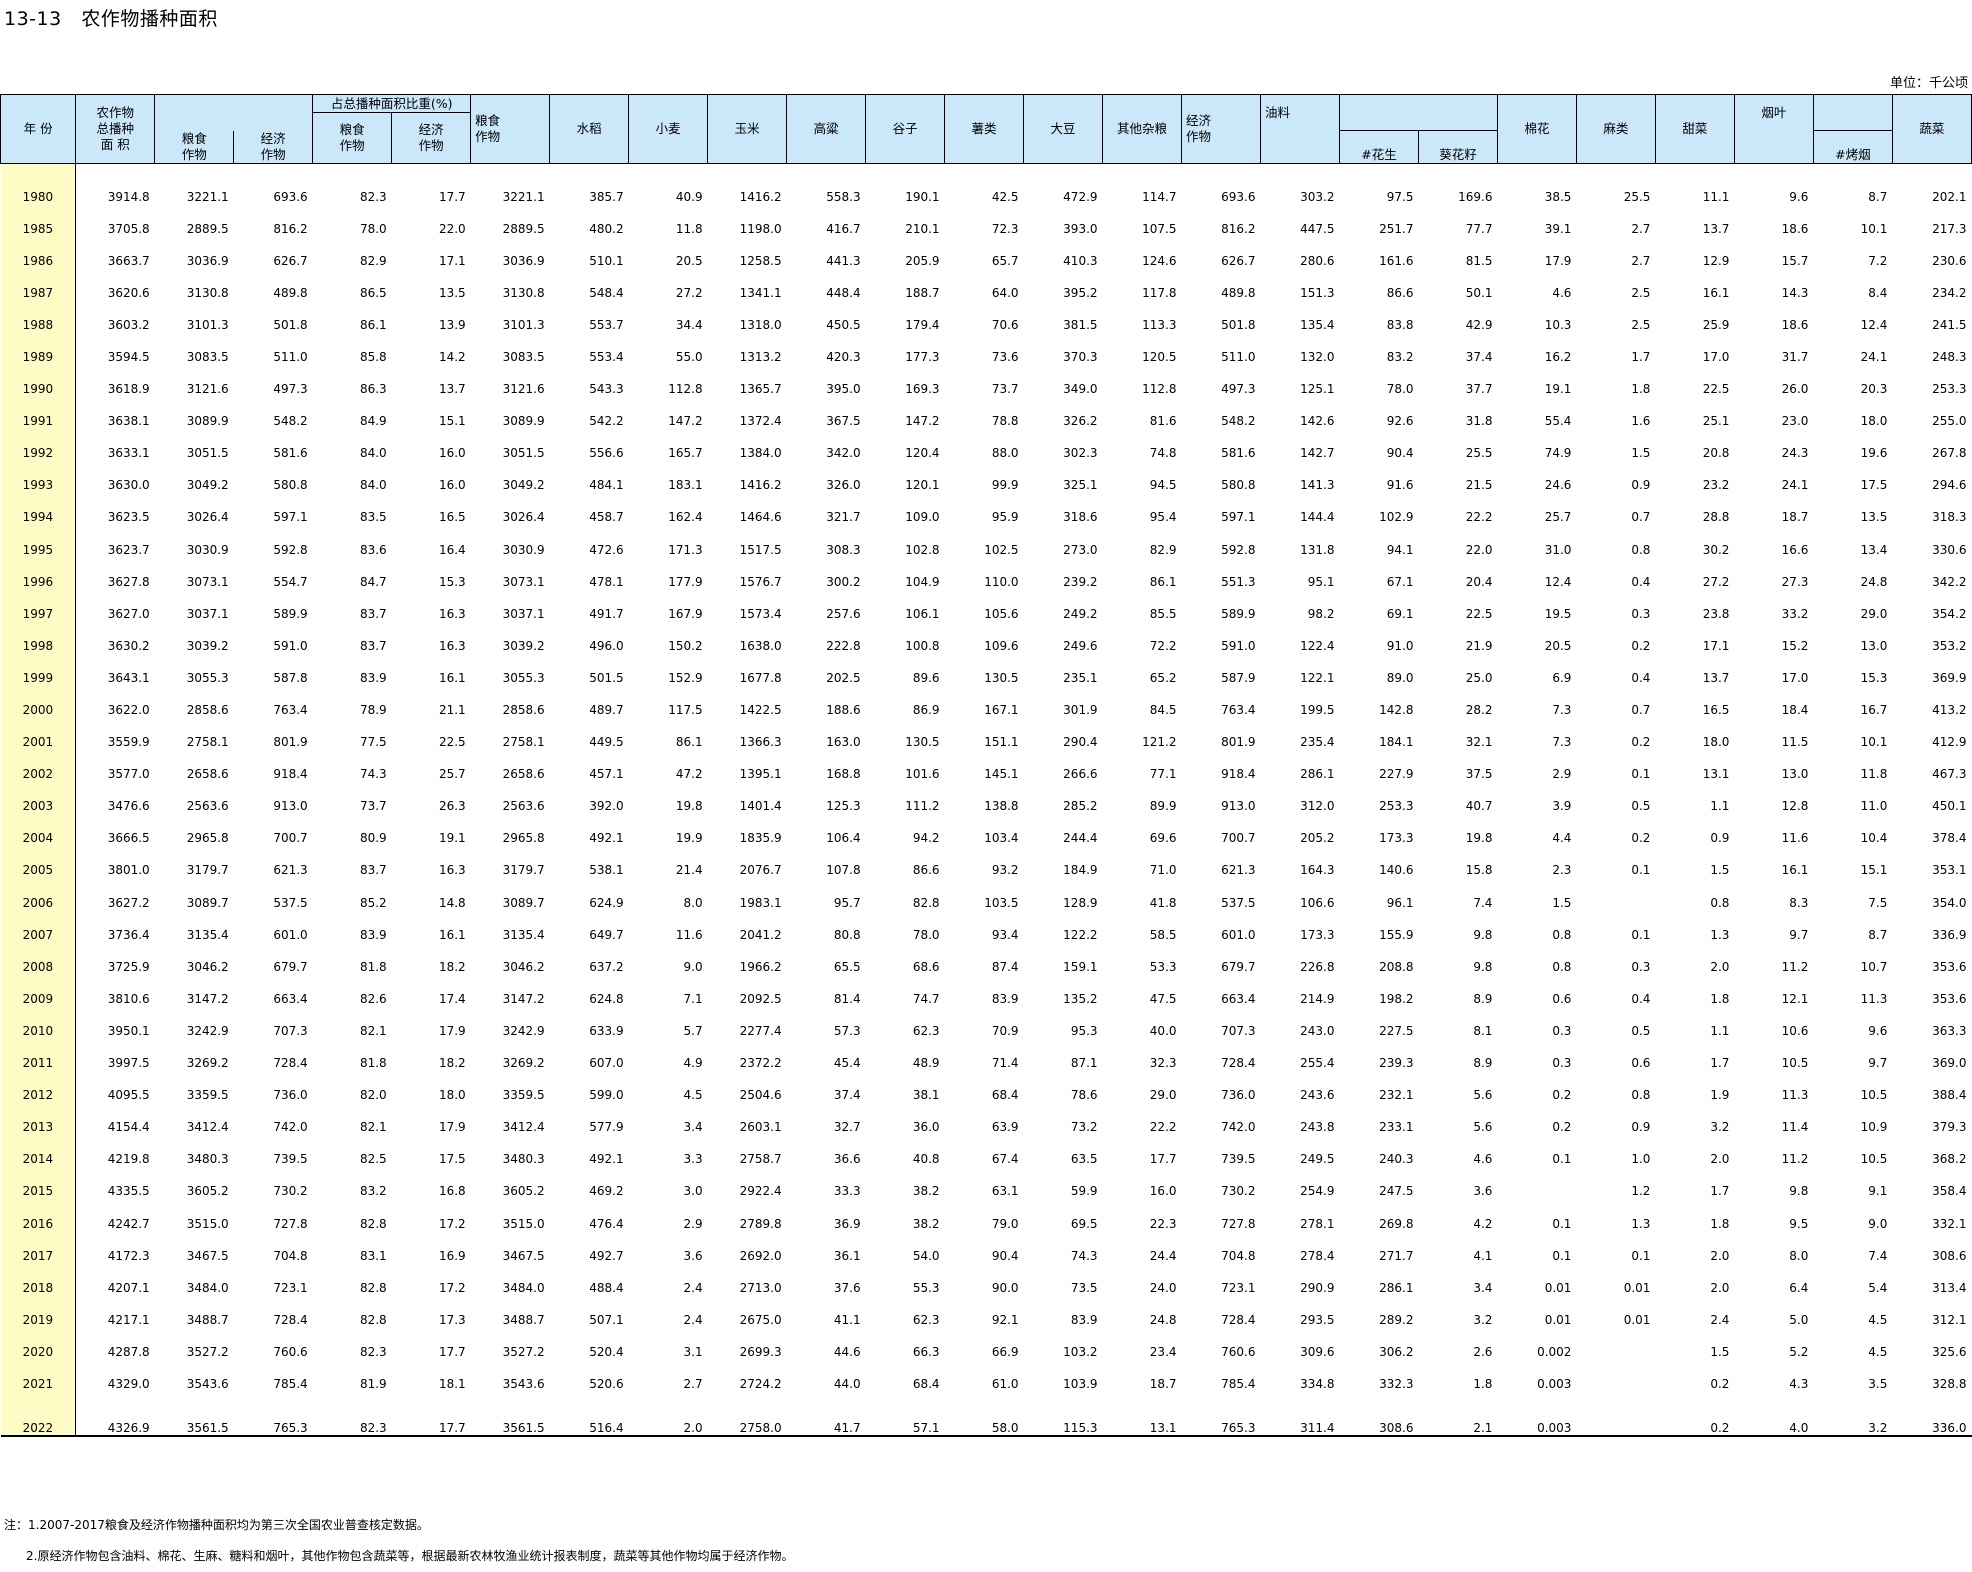  I want to click on value-cell: 2076.7, so click(760, 870).